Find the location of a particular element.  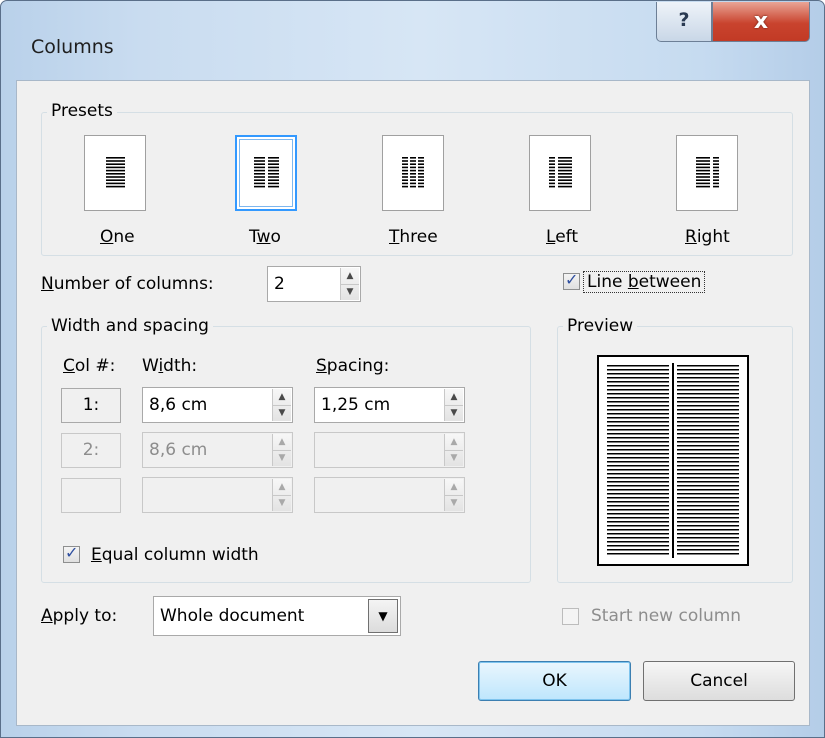

left-columns-icon is located at coordinates (560, 172).